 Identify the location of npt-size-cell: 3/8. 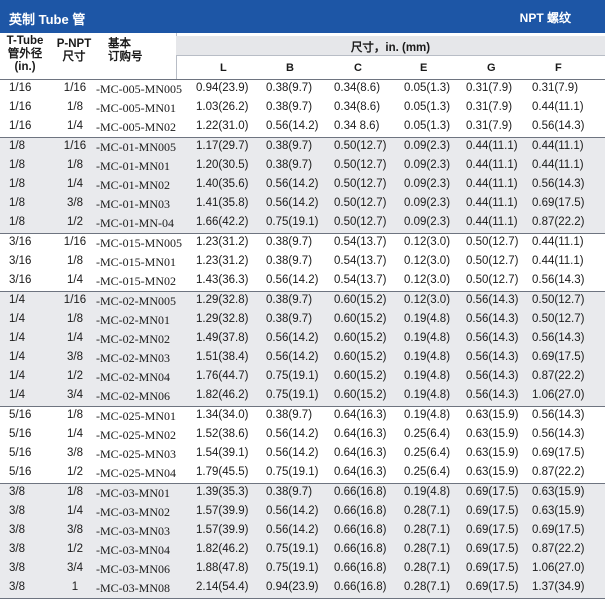
(75, 530).